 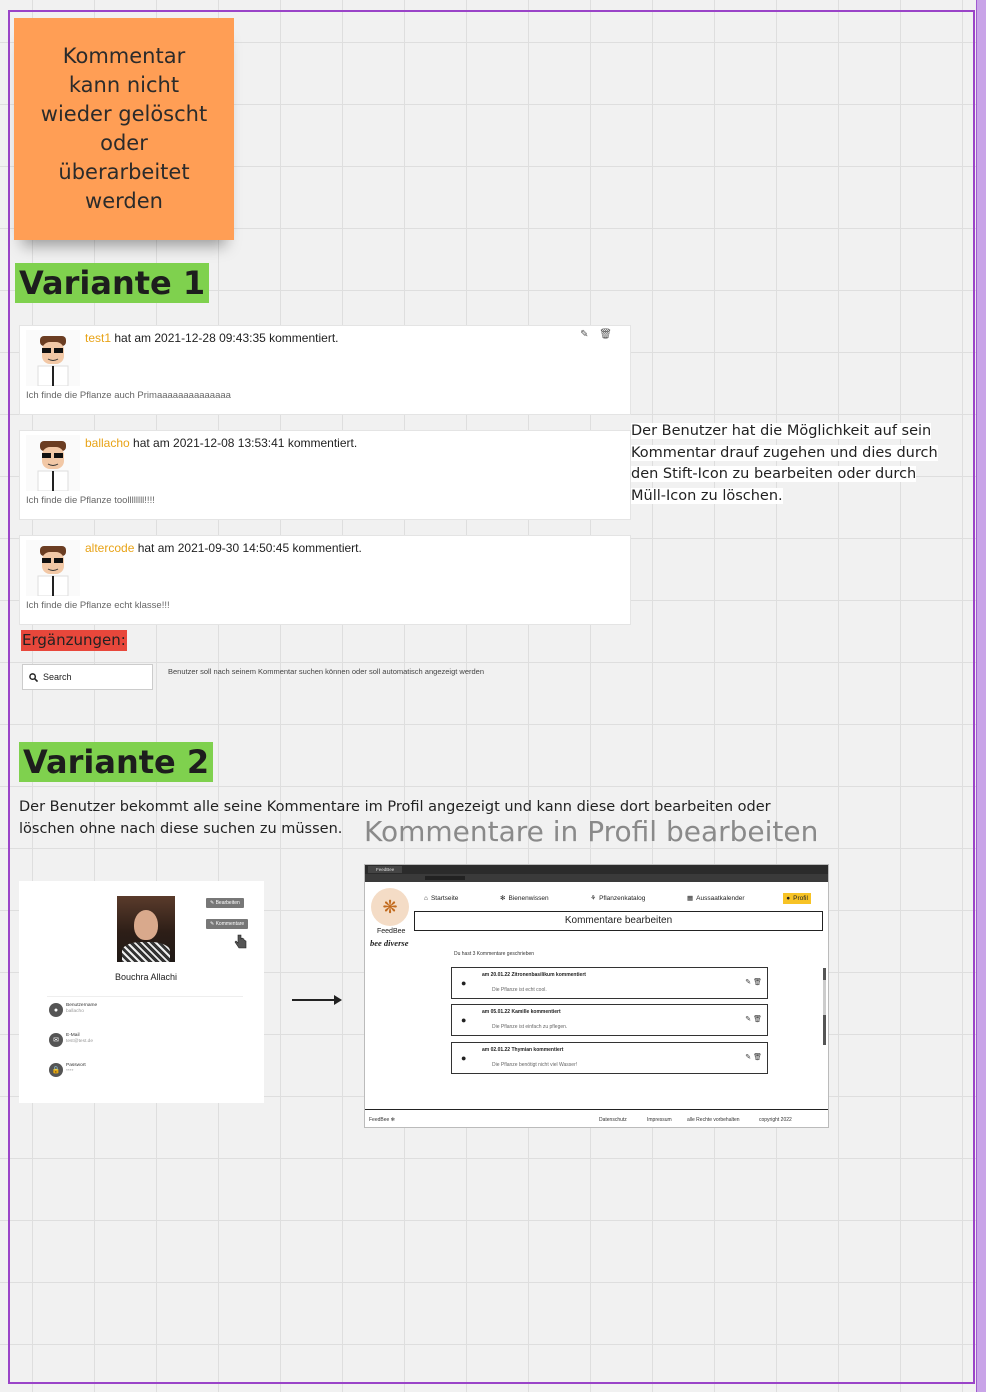 I want to click on profile-row-password: 🔒 Passwort ****, so click(x=67, y=1070).